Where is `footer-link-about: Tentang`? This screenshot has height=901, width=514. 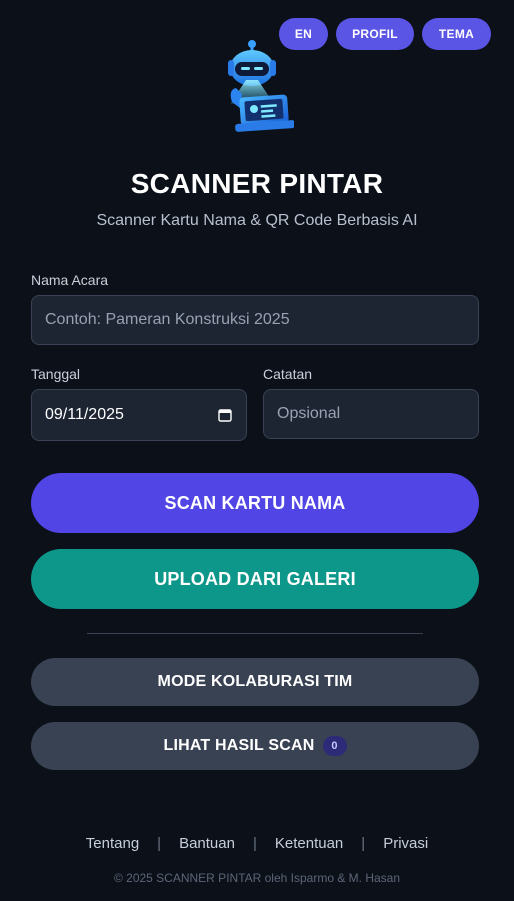 footer-link-about: Tentang is located at coordinates (112, 843).